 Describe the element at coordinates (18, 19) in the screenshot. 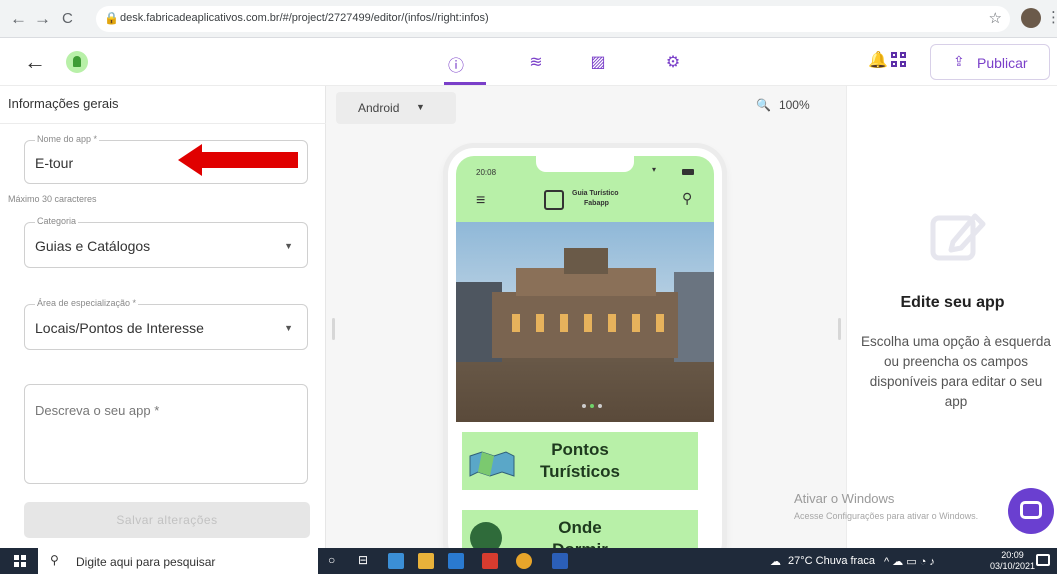

I see `browser-back-icon: ←` at that location.